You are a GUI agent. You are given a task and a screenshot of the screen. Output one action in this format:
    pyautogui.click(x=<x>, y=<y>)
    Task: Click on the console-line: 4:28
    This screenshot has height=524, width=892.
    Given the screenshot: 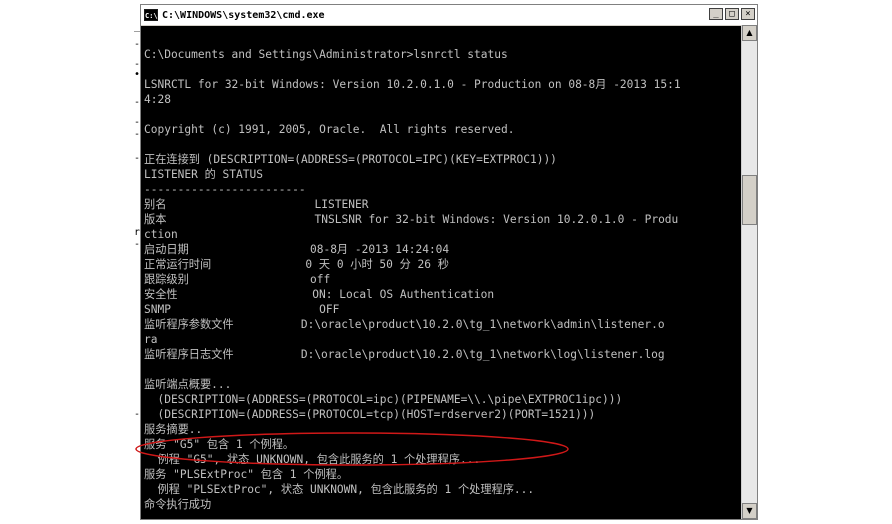 What is the action you would take?
    pyautogui.click(x=157, y=99)
    